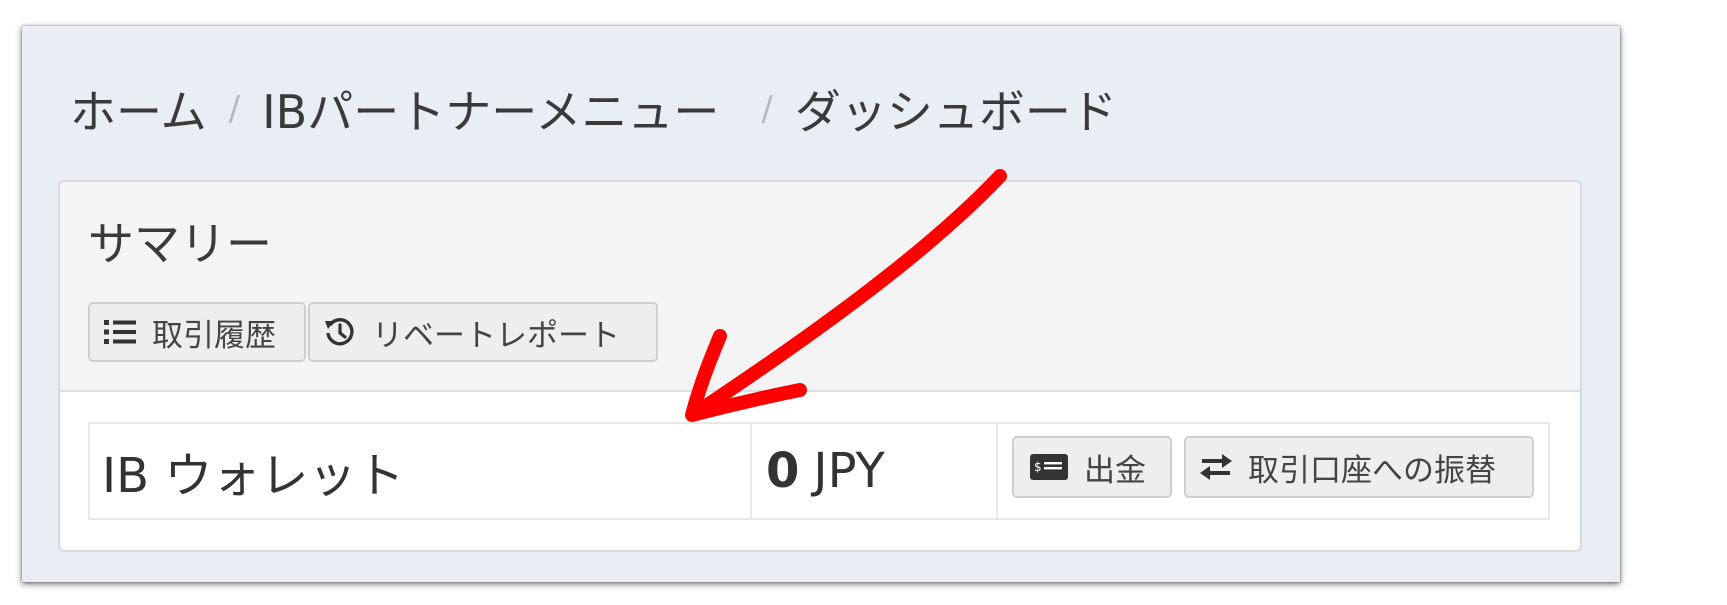  What do you see at coordinates (849, 471) in the screenshot?
I see `wallet-currency: JPY` at bounding box center [849, 471].